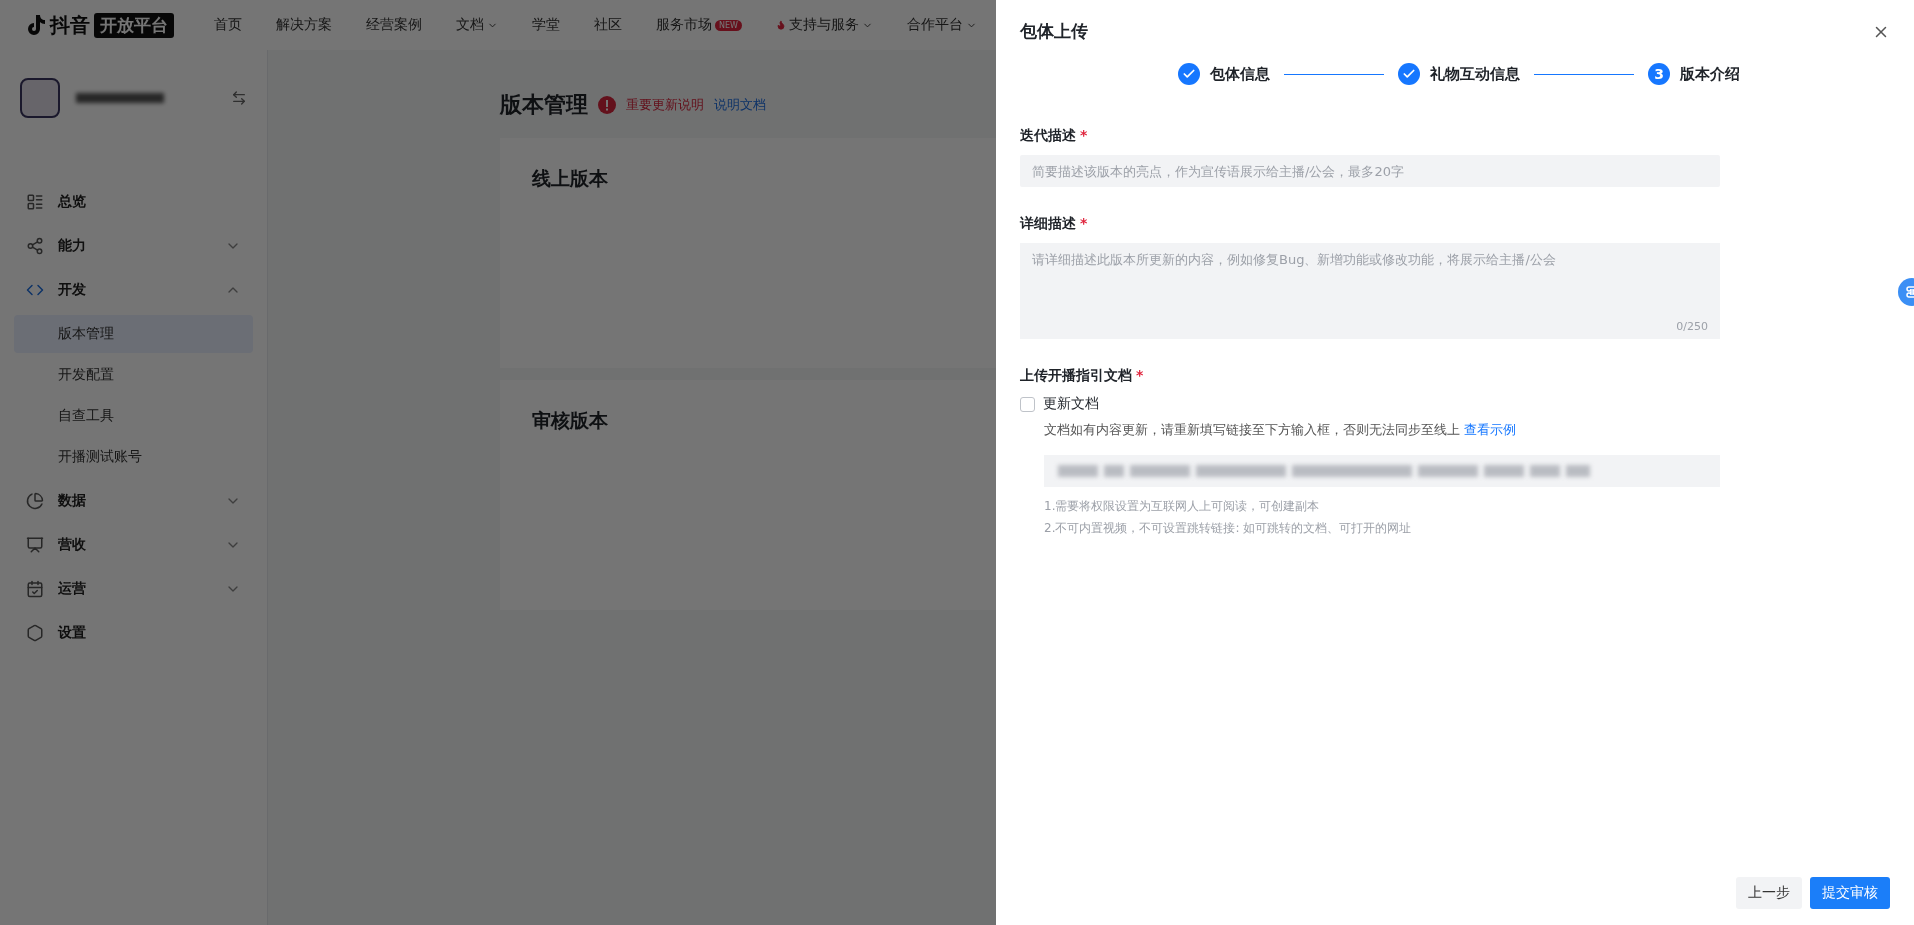 The width and height of the screenshot is (1914, 925). Describe the element at coordinates (133, 375) in the screenshot. I see `sidebar-subitem: 开发配置` at that location.